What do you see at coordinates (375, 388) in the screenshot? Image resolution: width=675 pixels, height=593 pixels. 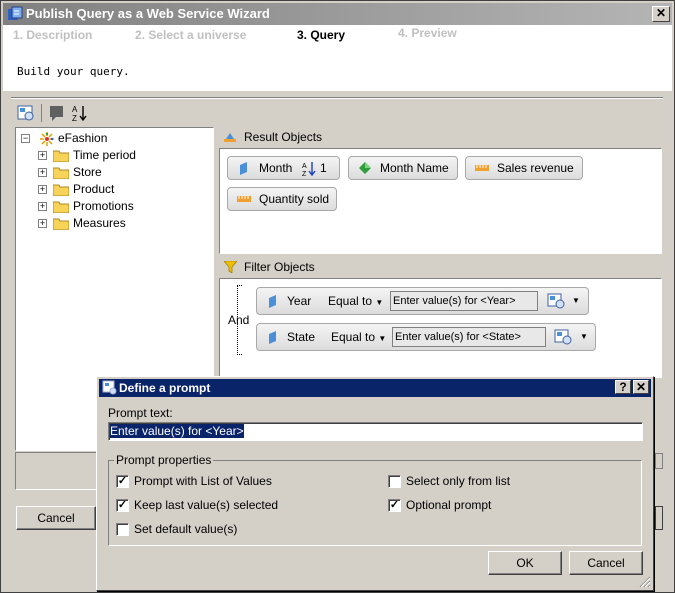 I see `prompt-titlebar: Define a prompt ? ✕` at bounding box center [375, 388].